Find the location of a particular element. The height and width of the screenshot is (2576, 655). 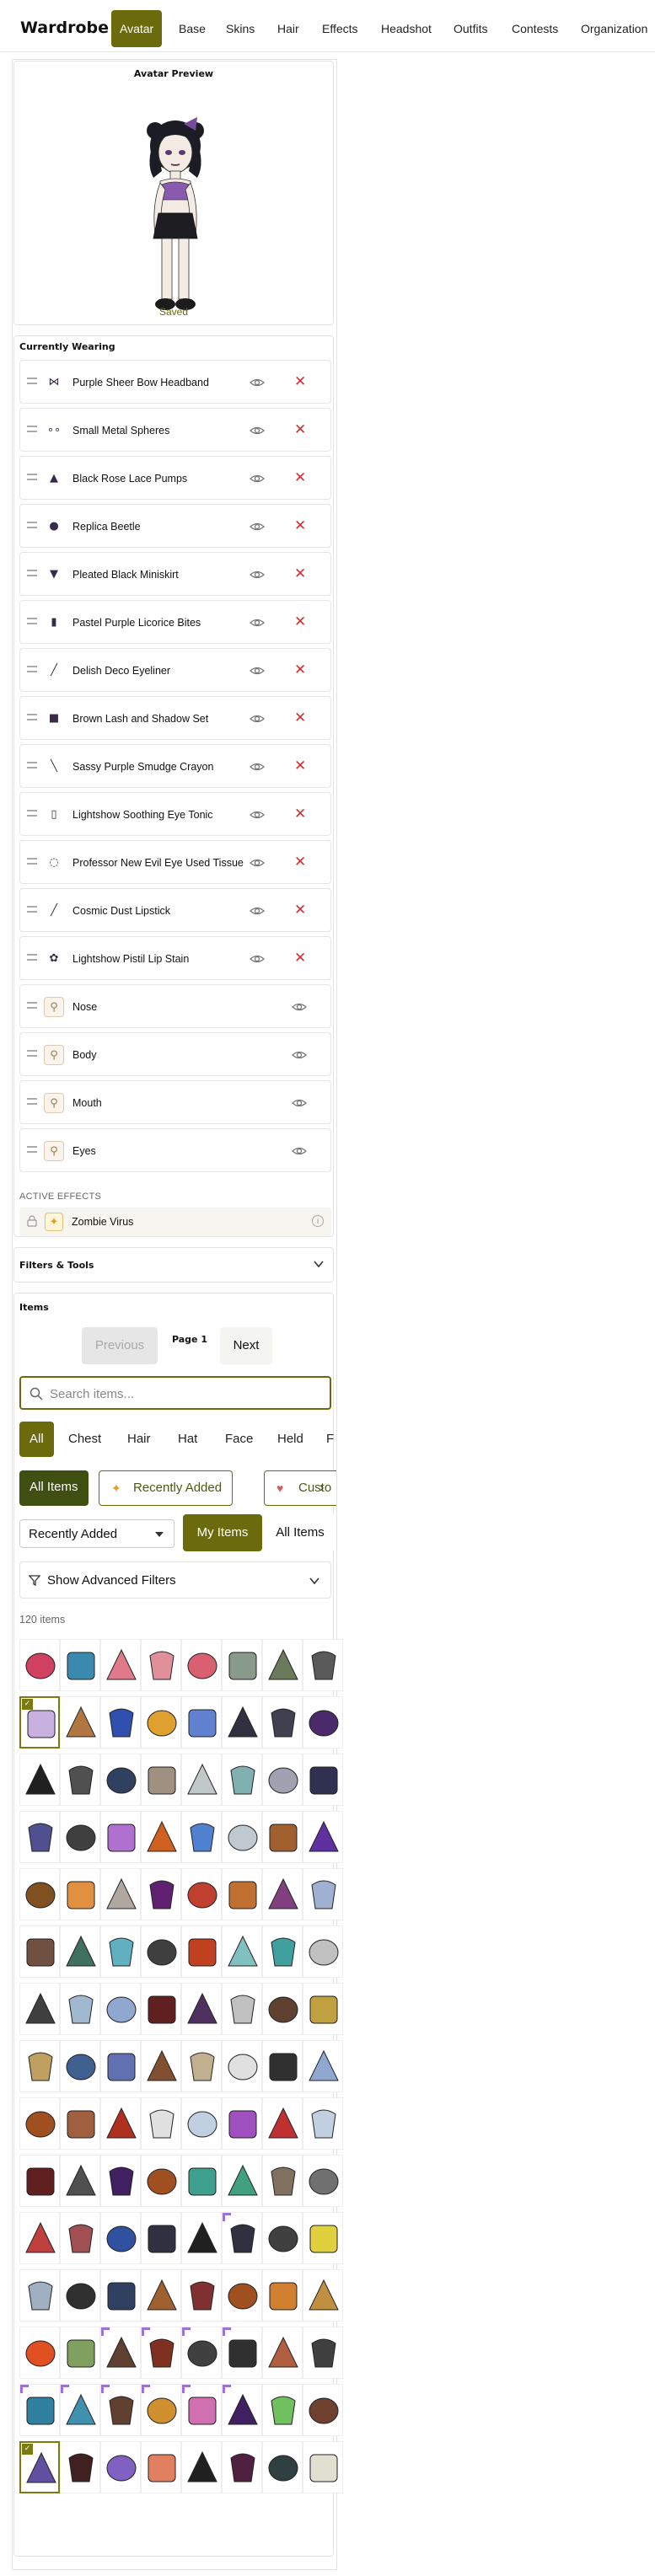

category-face: Face is located at coordinates (239, 1439).